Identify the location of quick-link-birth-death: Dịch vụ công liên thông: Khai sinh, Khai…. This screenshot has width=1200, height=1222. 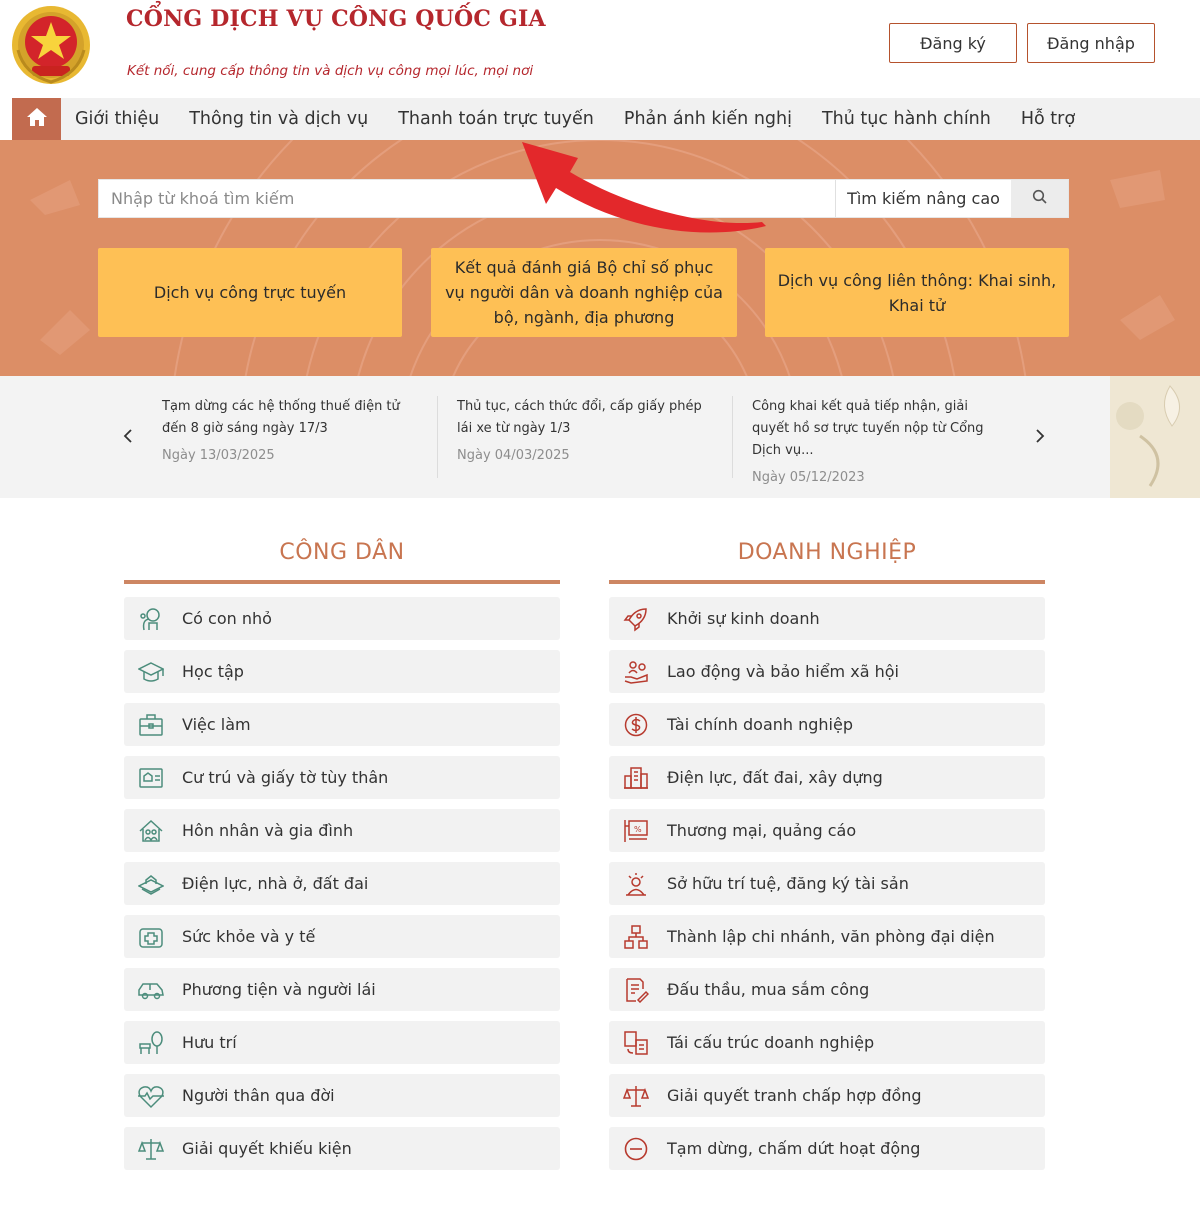
(917, 292).